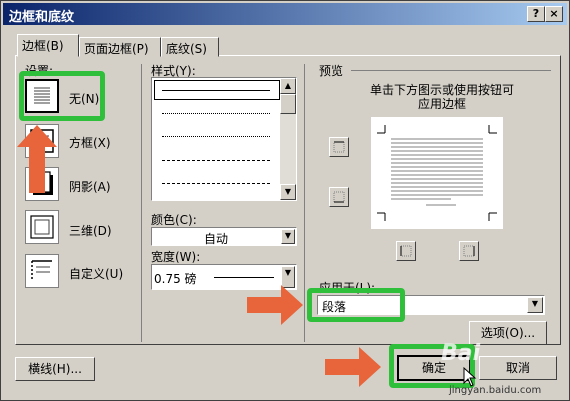 This screenshot has height=401, width=570. Describe the element at coordinates (174, 220) in the screenshot. I see `color-label: 颜色(C):` at that location.